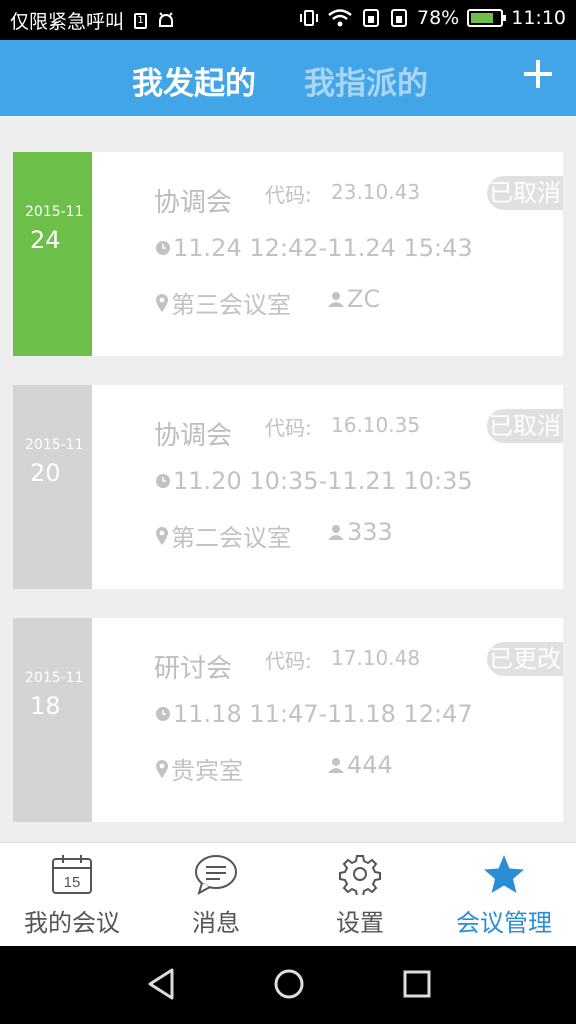  What do you see at coordinates (72, 895) in the screenshot?
I see `nav-my-meetings: 15 我的会议` at bounding box center [72, 895].